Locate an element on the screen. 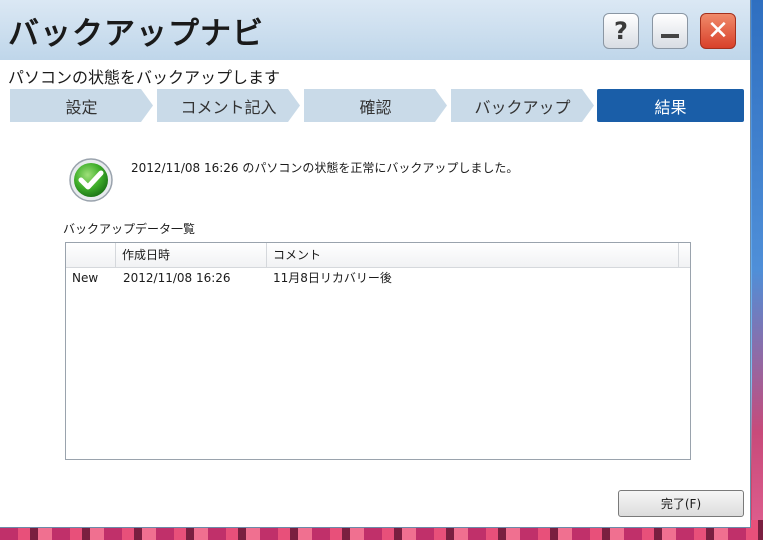 This screenshot has width=763, height=540. done-button: 完了(F) is located at coordinates (681, 503).